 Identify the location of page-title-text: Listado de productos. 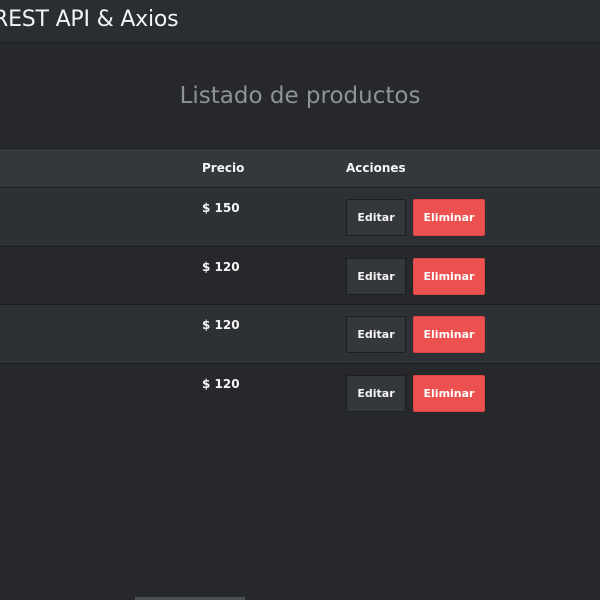
(300, 96).